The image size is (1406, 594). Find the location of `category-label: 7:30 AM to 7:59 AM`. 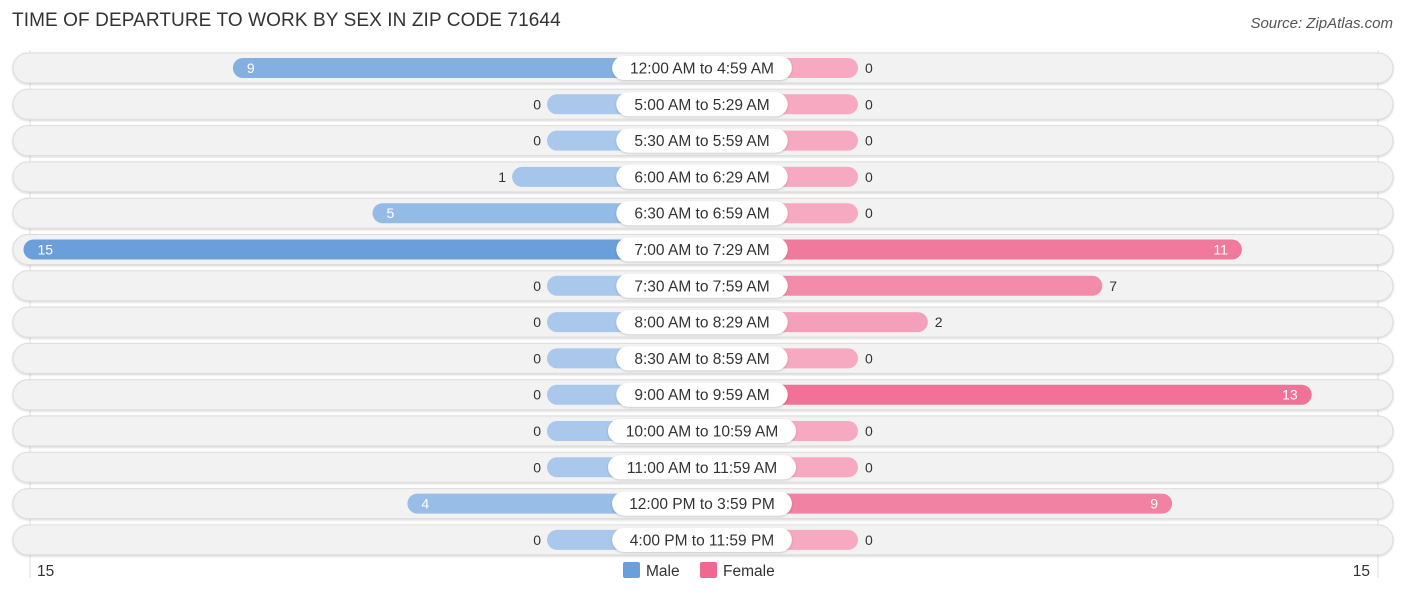

category-label: 7:30 AM to 7:59 AM is located at coordinates (701, 286).